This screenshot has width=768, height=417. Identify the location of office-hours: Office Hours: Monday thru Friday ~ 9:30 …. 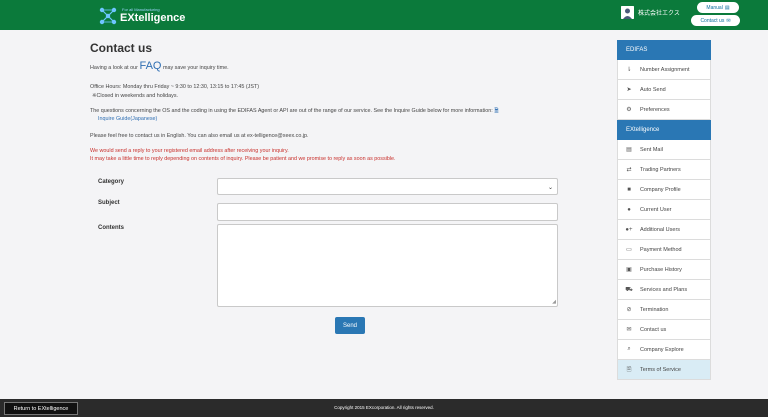
(175, 87).